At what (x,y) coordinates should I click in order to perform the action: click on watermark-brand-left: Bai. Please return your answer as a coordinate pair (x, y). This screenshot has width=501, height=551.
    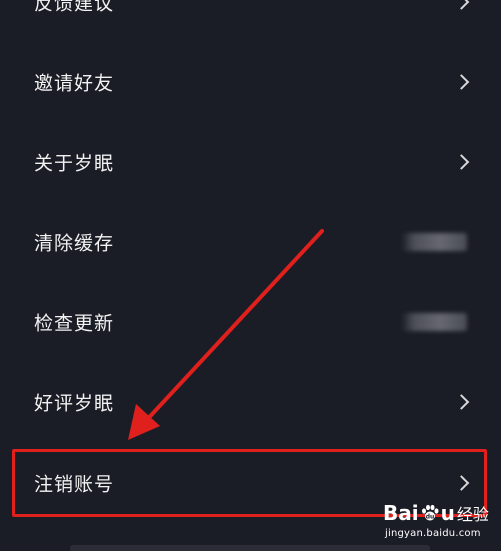
    Looking at the image, I should click on (401, 513).